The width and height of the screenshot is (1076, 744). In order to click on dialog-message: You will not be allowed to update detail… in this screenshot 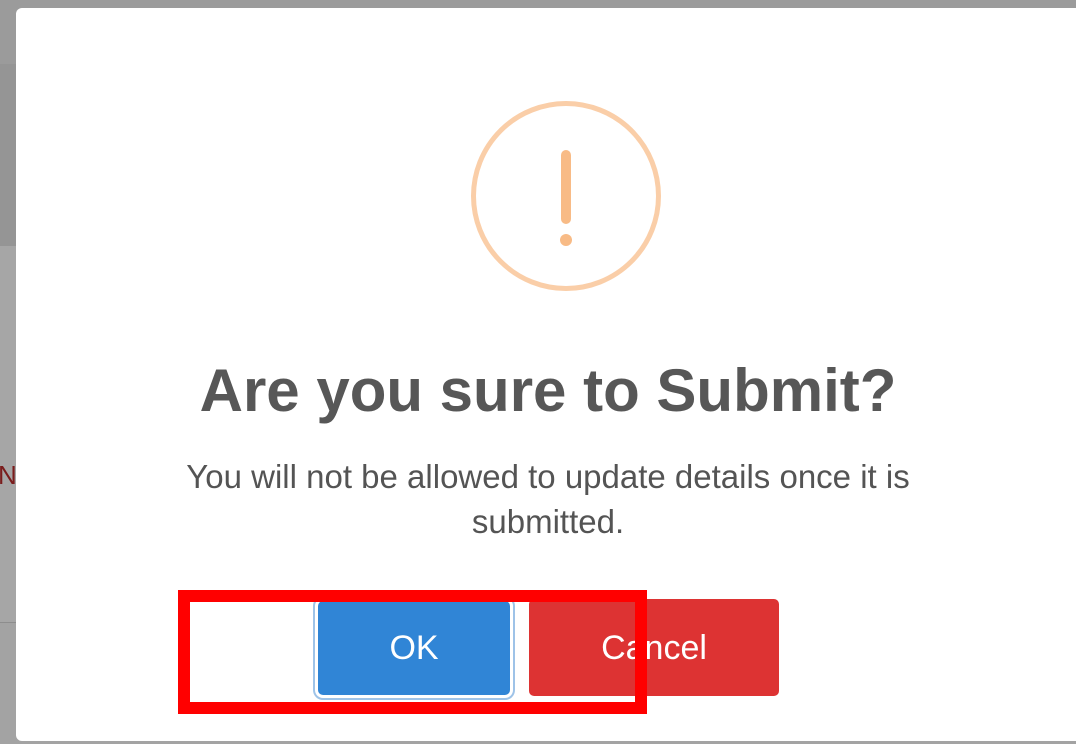, I will do `click(548, 499)`.